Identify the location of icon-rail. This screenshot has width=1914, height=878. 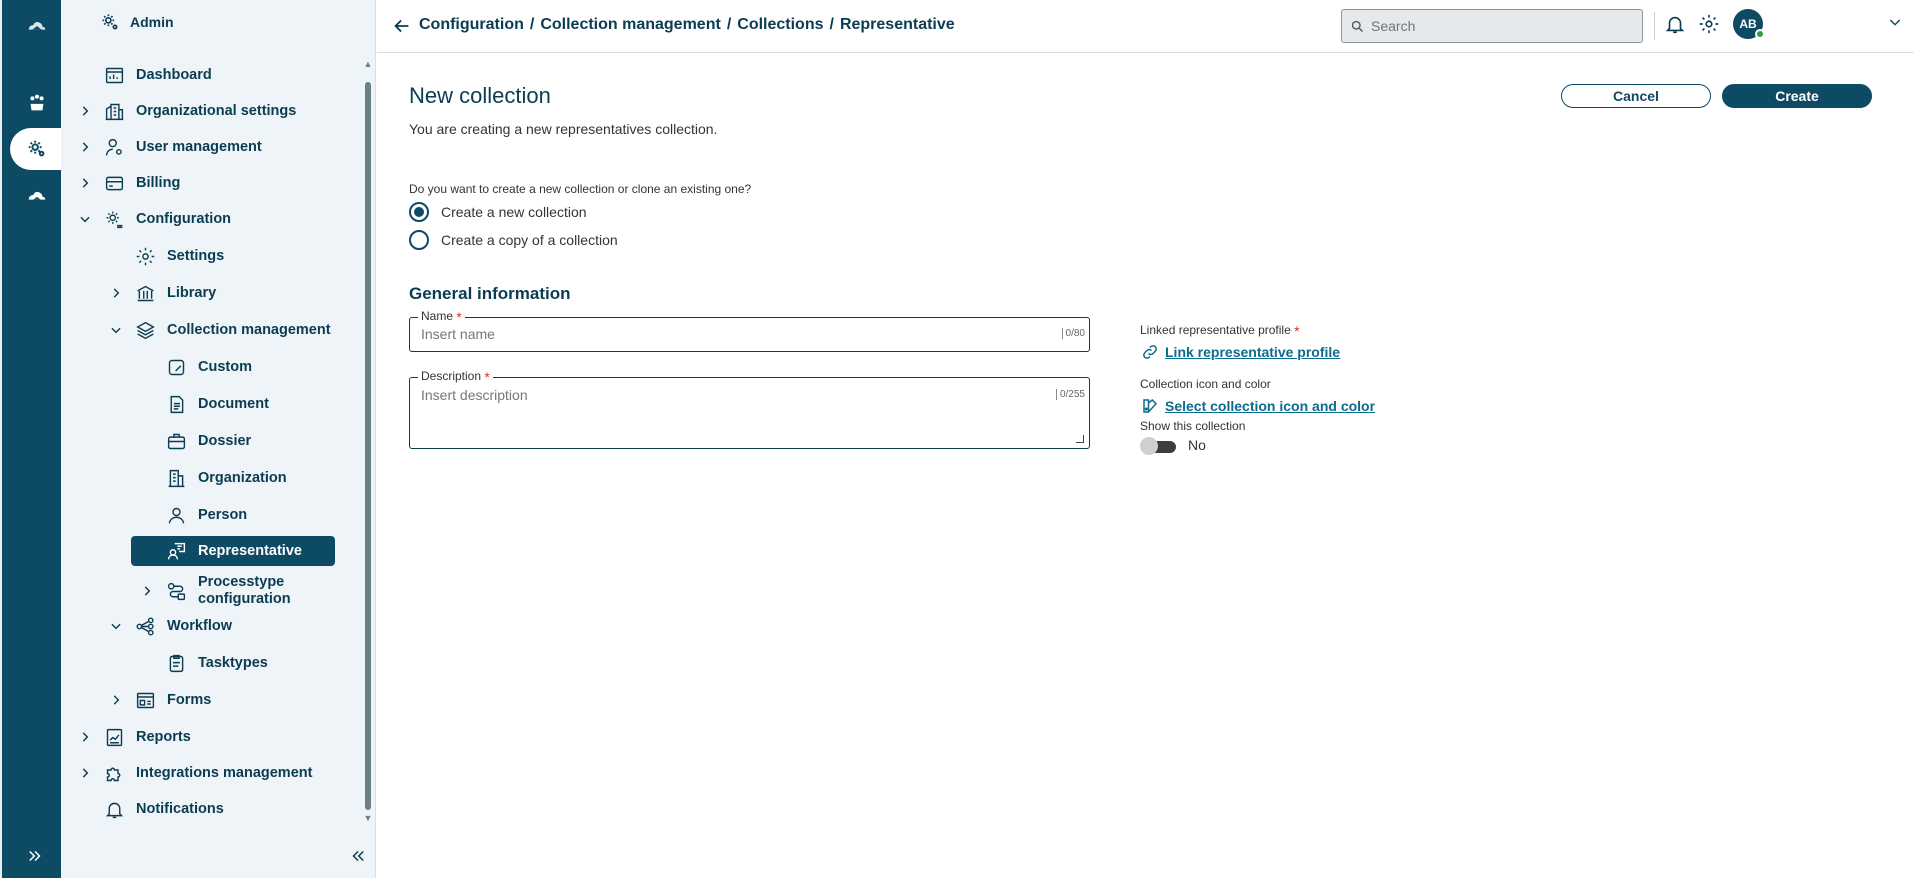
(31, 439).